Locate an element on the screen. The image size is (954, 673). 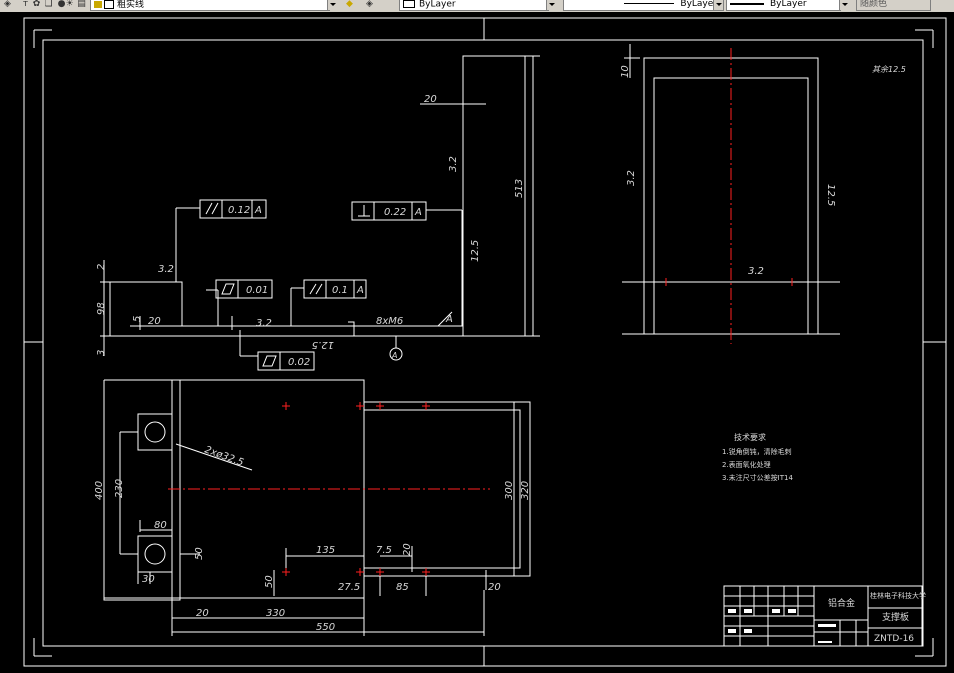
school-name: 桂林电子科技大学 is located at coordinates (898, 595).